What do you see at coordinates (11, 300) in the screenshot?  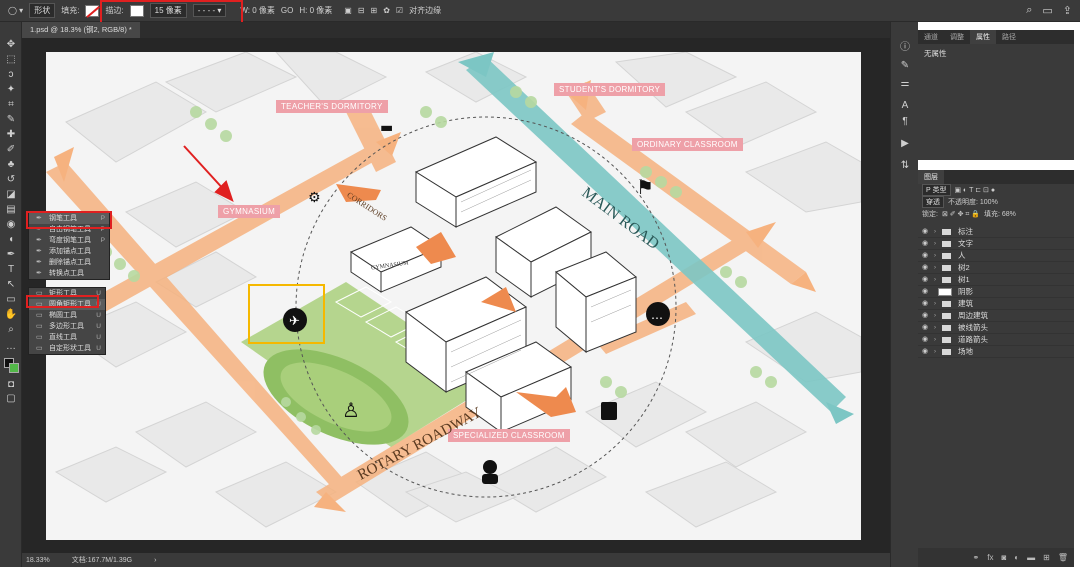 I see `shape-tool-icon: ▭` at bounding box center [11, 300].